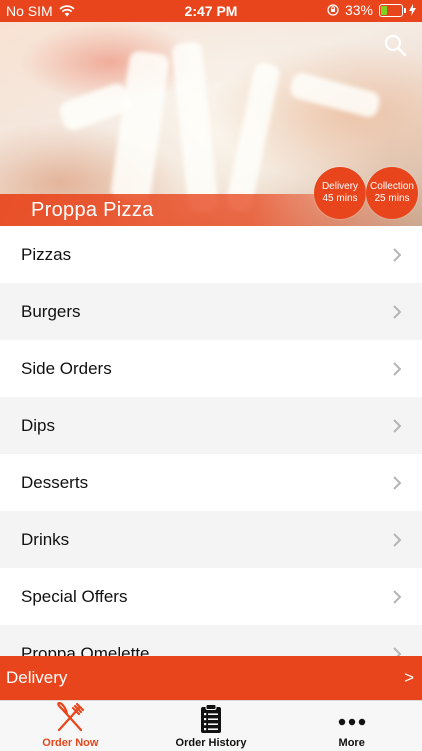 This screenshot has height=751, width=422. I want to click on tab-order-history: Order History, so click(211, 726).